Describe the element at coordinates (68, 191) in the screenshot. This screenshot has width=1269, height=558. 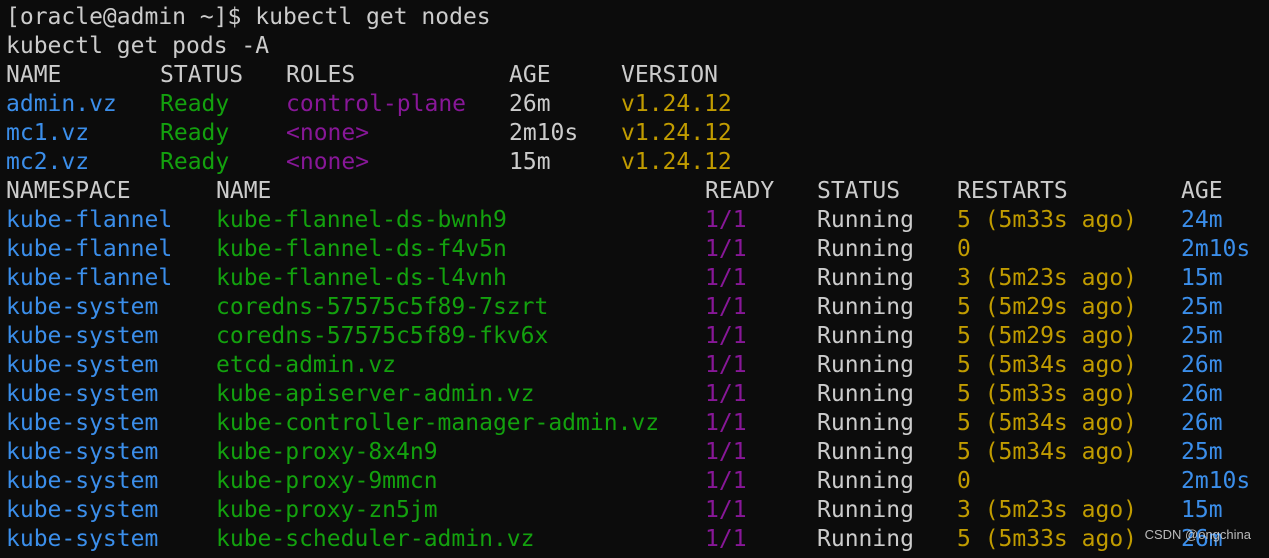
I see `pods-header-namespace: NAMESPACE` at that location.